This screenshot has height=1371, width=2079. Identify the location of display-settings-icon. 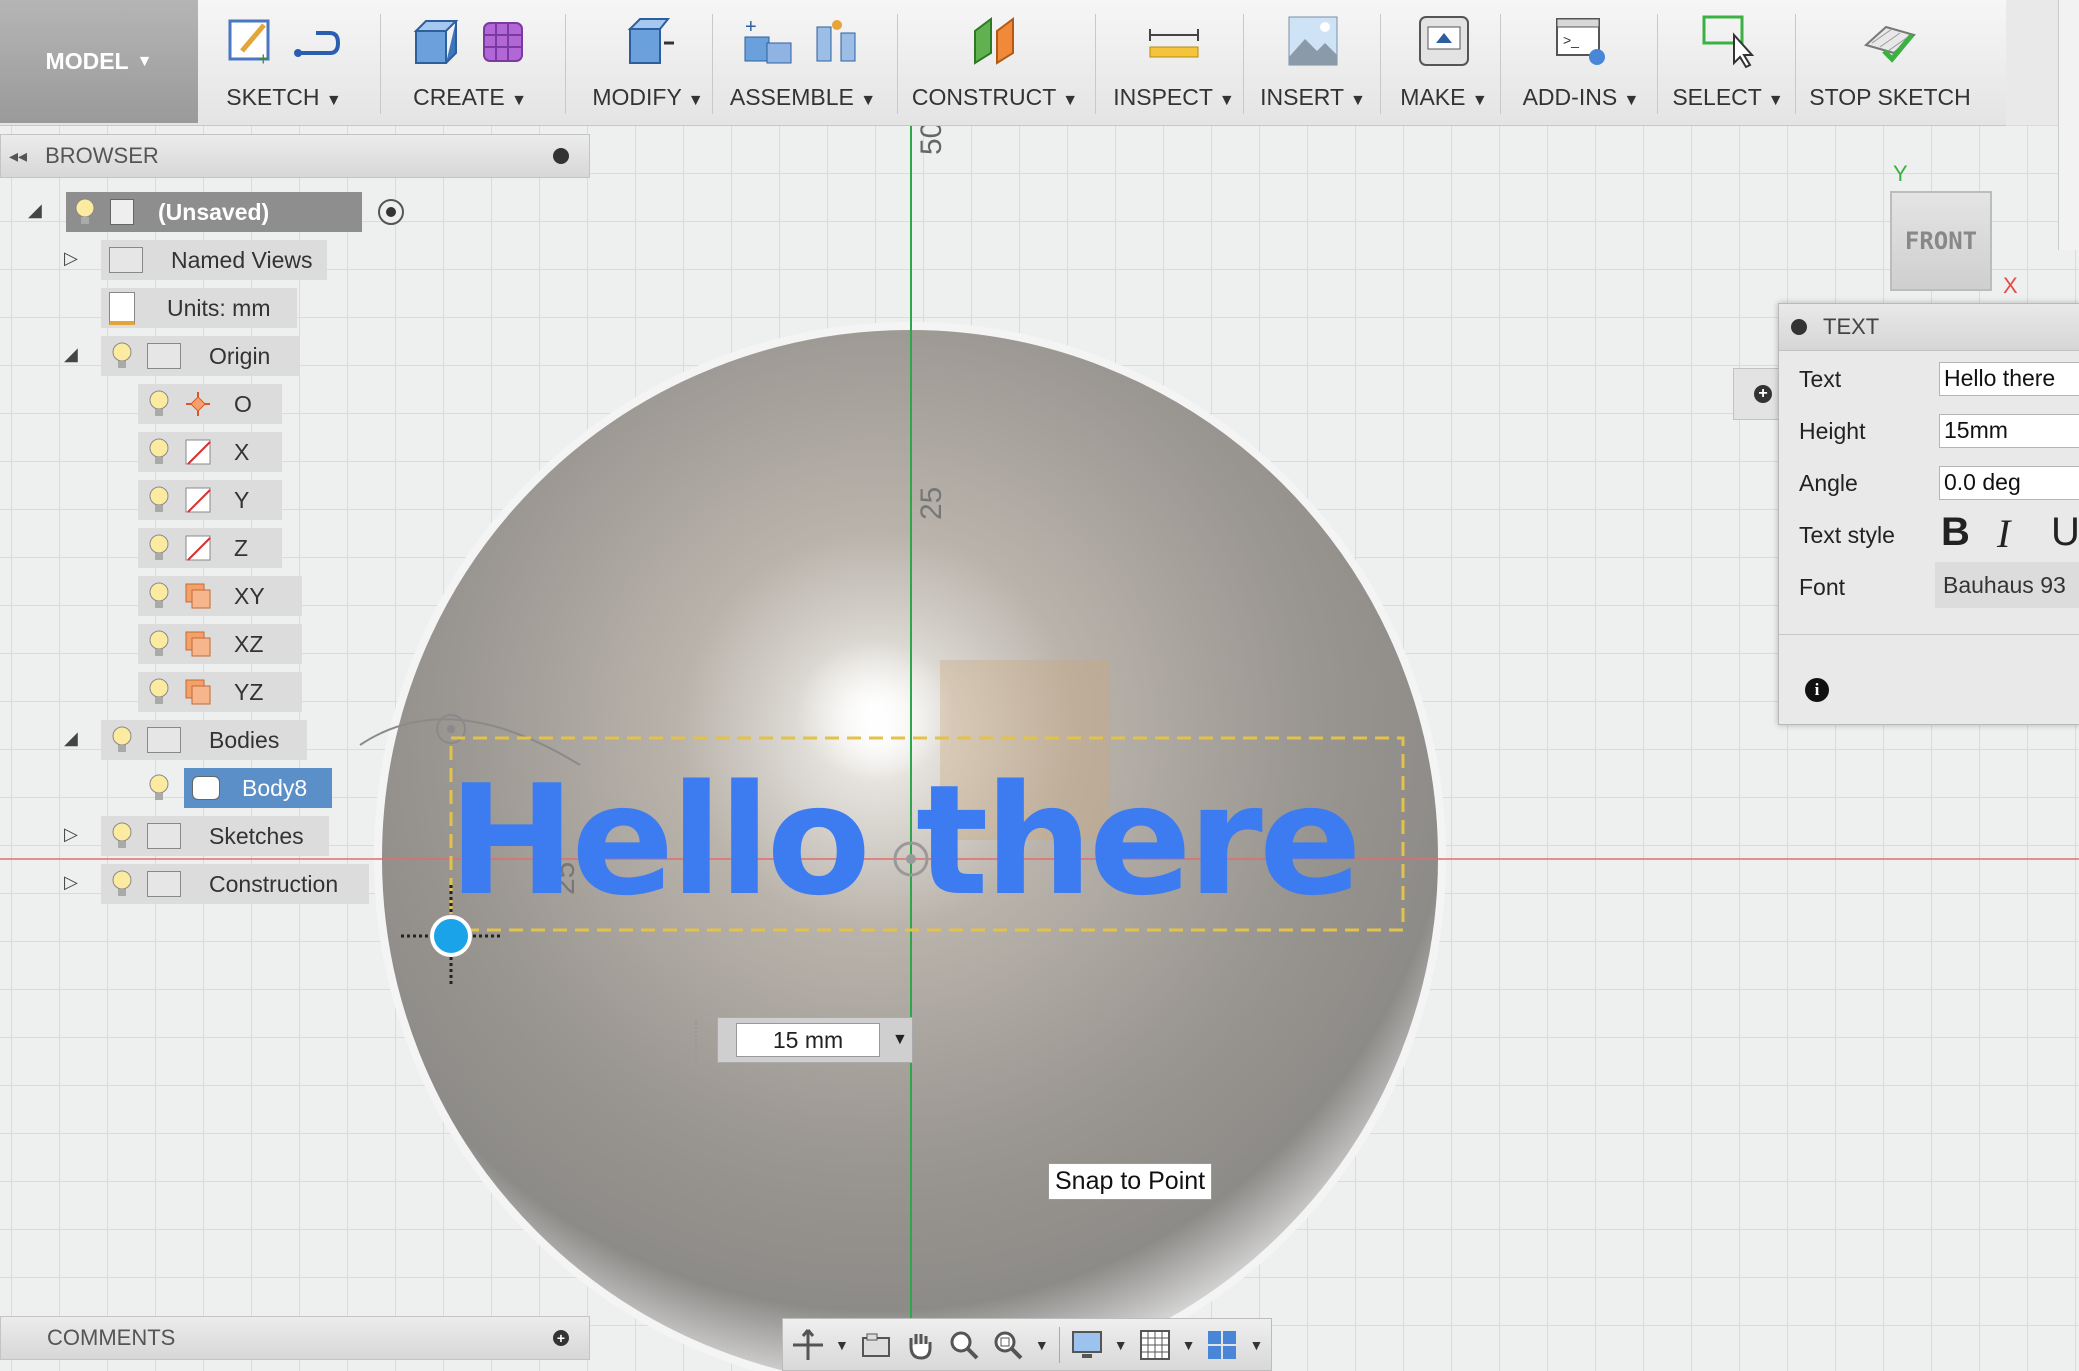
(1087, 1345).